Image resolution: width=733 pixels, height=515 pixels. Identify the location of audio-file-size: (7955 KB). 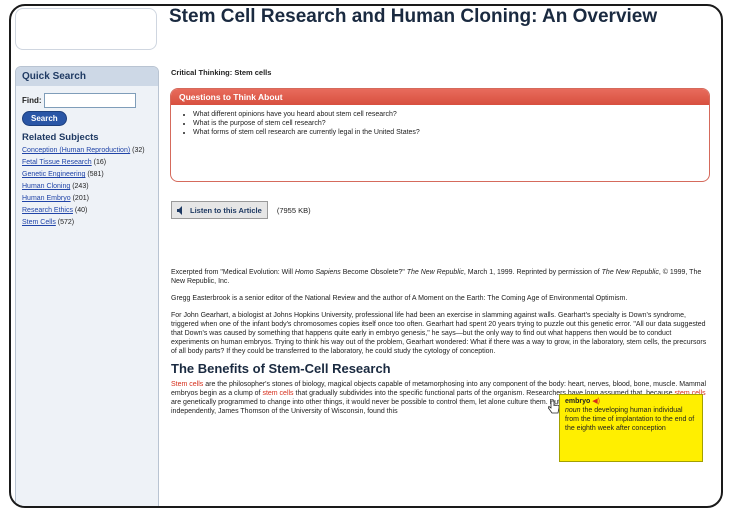
(293, 210).